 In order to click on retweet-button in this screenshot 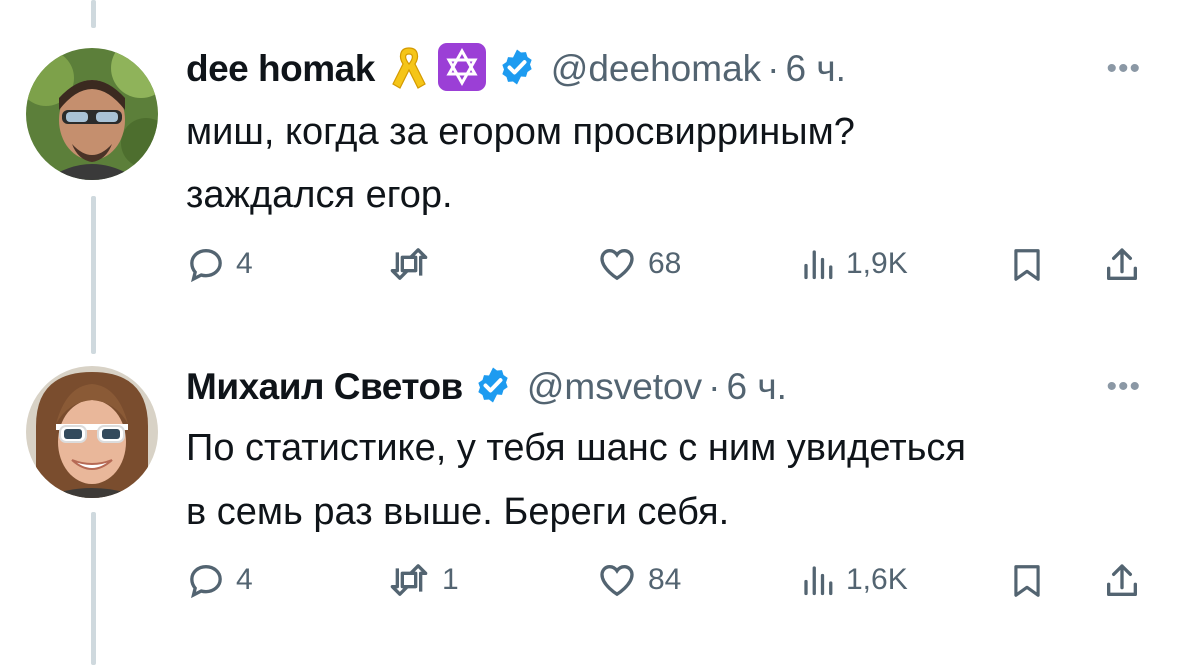, I will do `click(414, 264)`.